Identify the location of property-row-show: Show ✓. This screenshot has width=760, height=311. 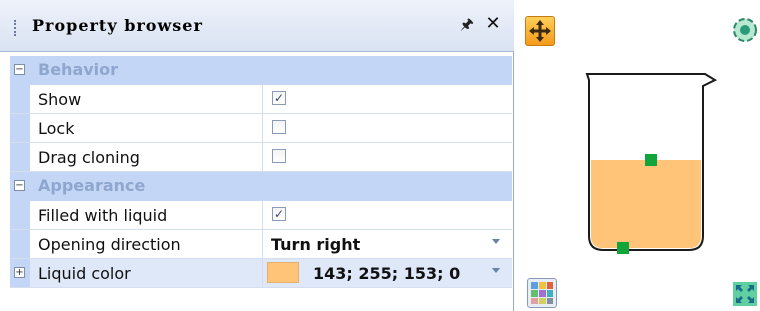
(261, 99).